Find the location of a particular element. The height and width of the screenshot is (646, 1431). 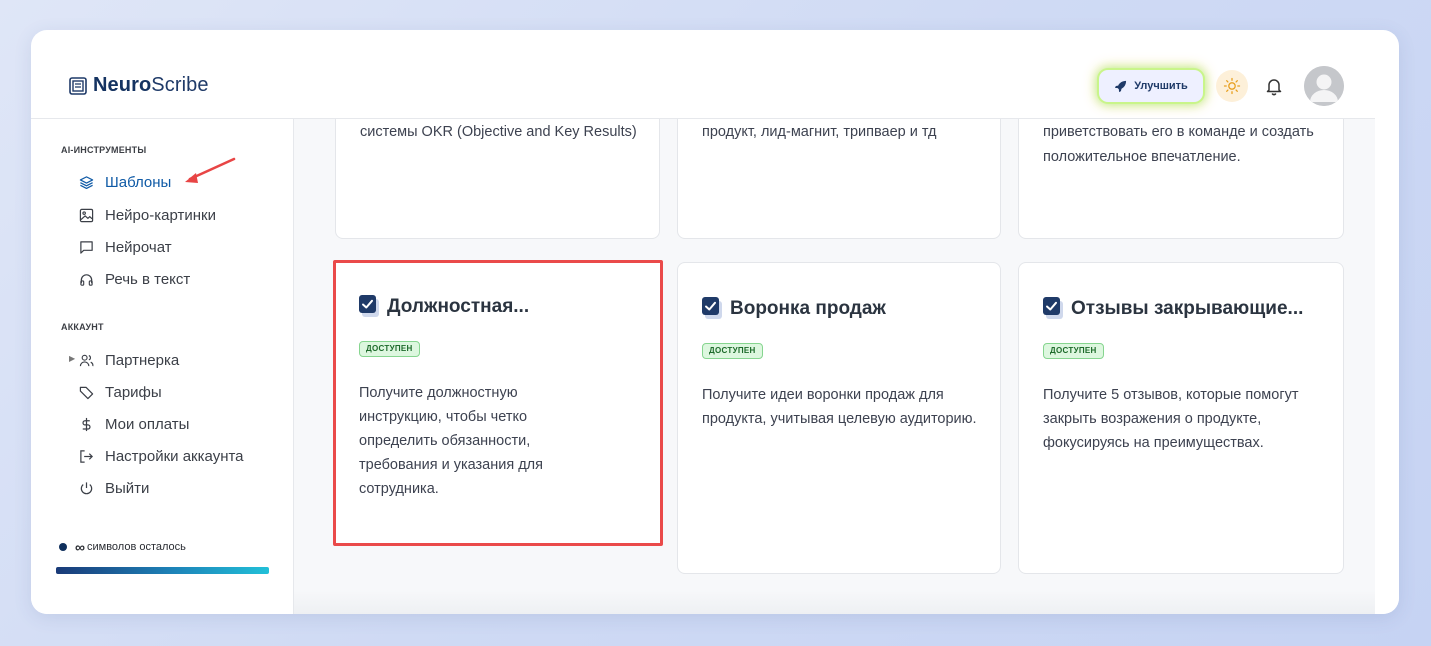

credits-progress-bar is located at coordinates (162, 570).